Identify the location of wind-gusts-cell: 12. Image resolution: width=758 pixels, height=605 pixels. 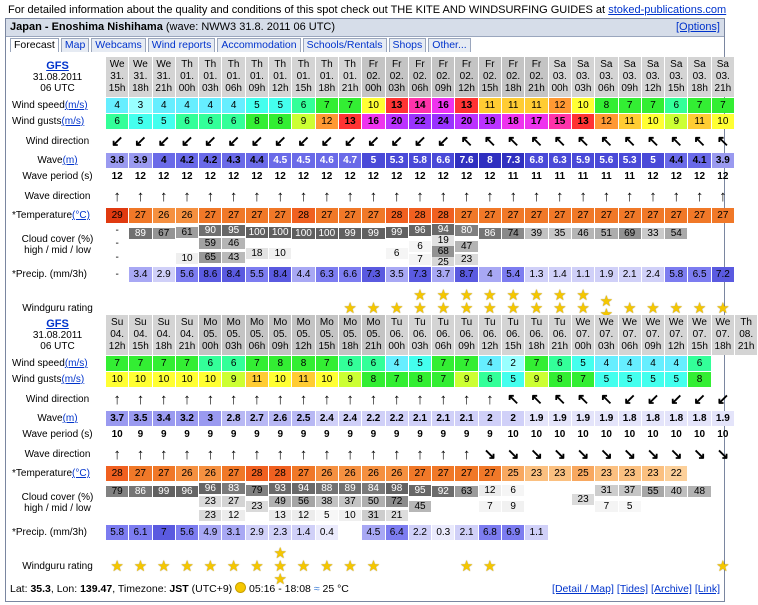
(326, 121).